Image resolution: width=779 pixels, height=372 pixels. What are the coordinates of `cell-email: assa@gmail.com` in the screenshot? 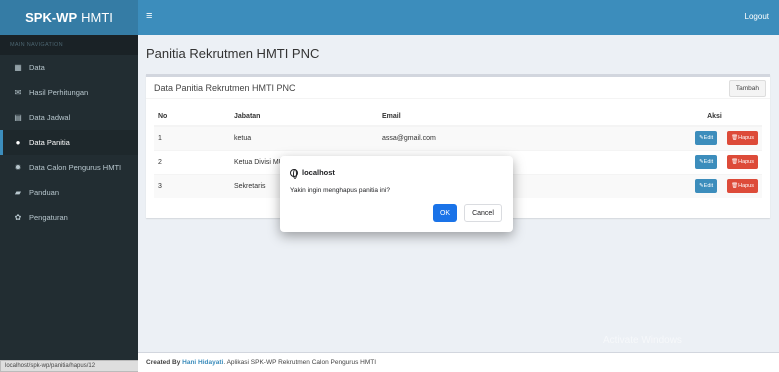 It's located at (520, 137).